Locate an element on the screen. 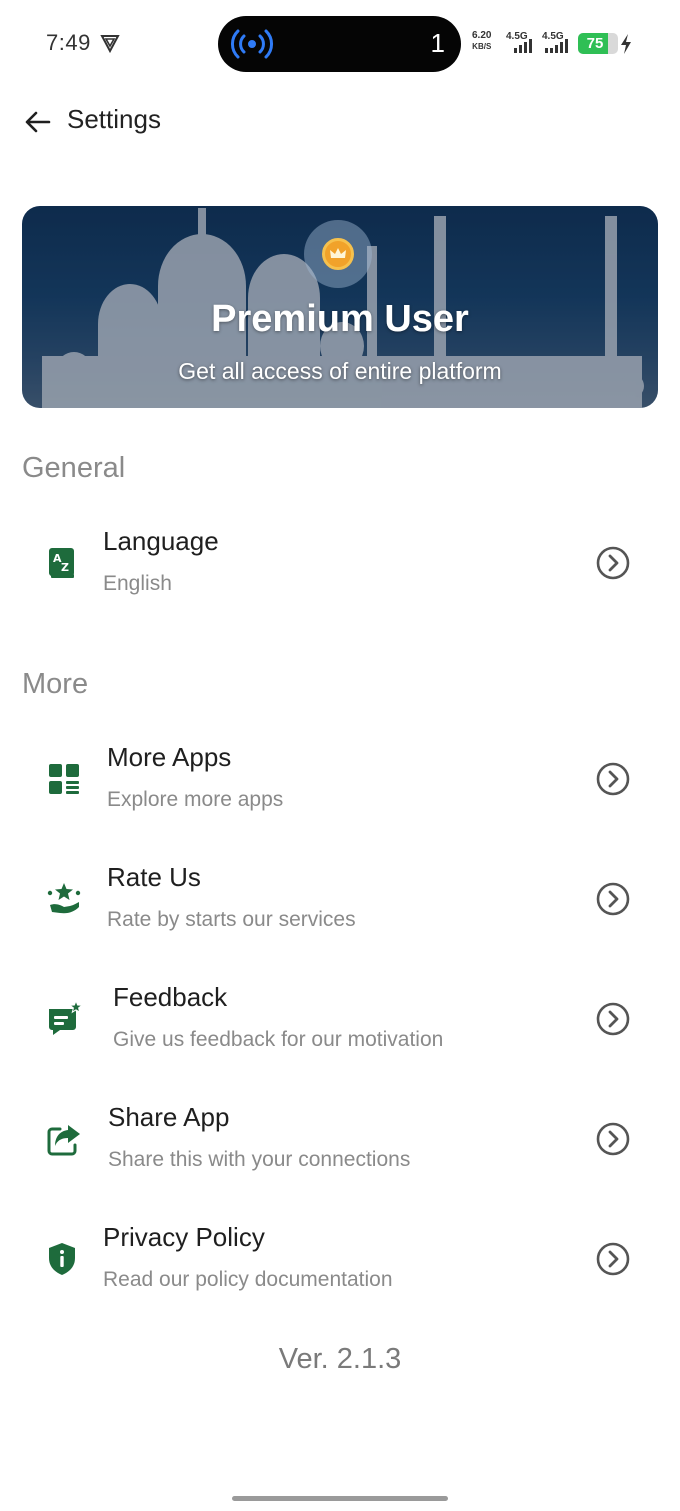  crown-icon is located at coordinates (338, 253).